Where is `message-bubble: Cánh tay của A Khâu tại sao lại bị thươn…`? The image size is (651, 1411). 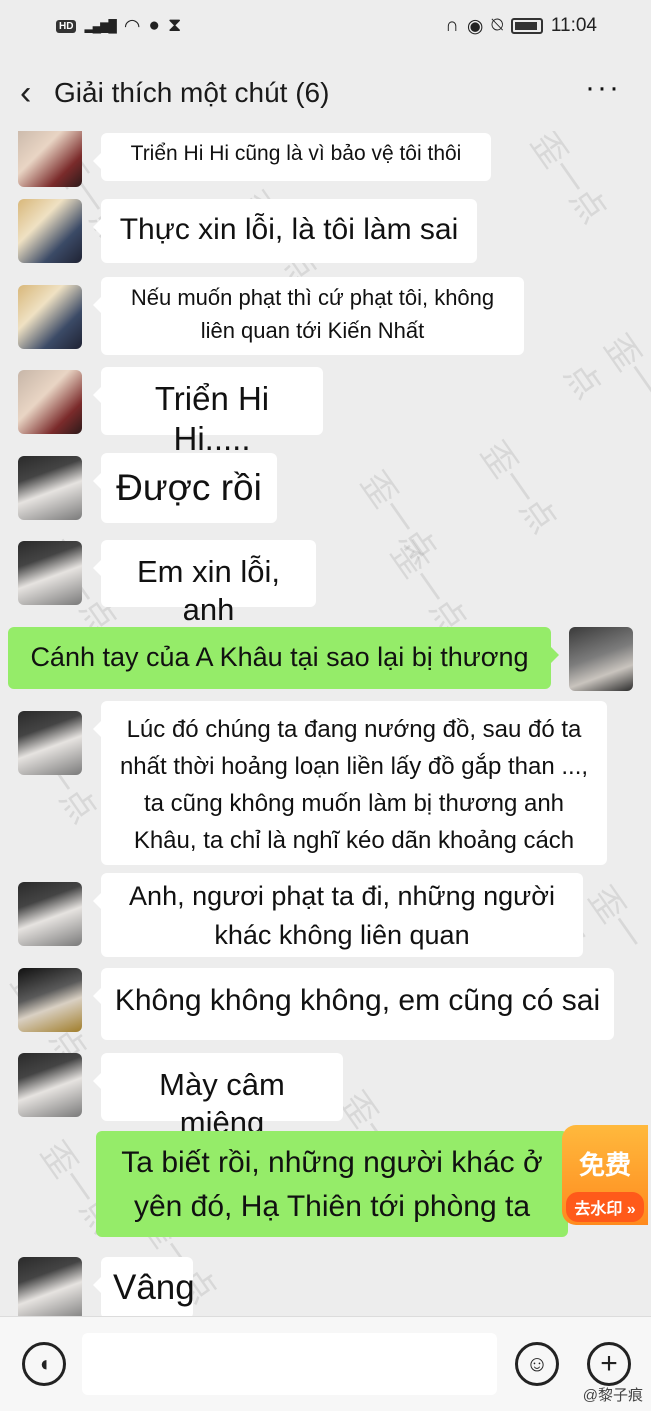 message-bubble: Cánh tay của A Khâu tại sao lại bị thươn… is located at coordinates (283, 658).